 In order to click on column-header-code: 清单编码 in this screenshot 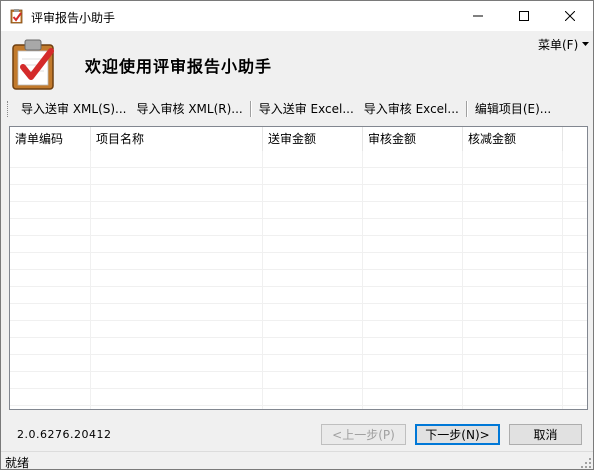, I will do `click(50, 139)`.